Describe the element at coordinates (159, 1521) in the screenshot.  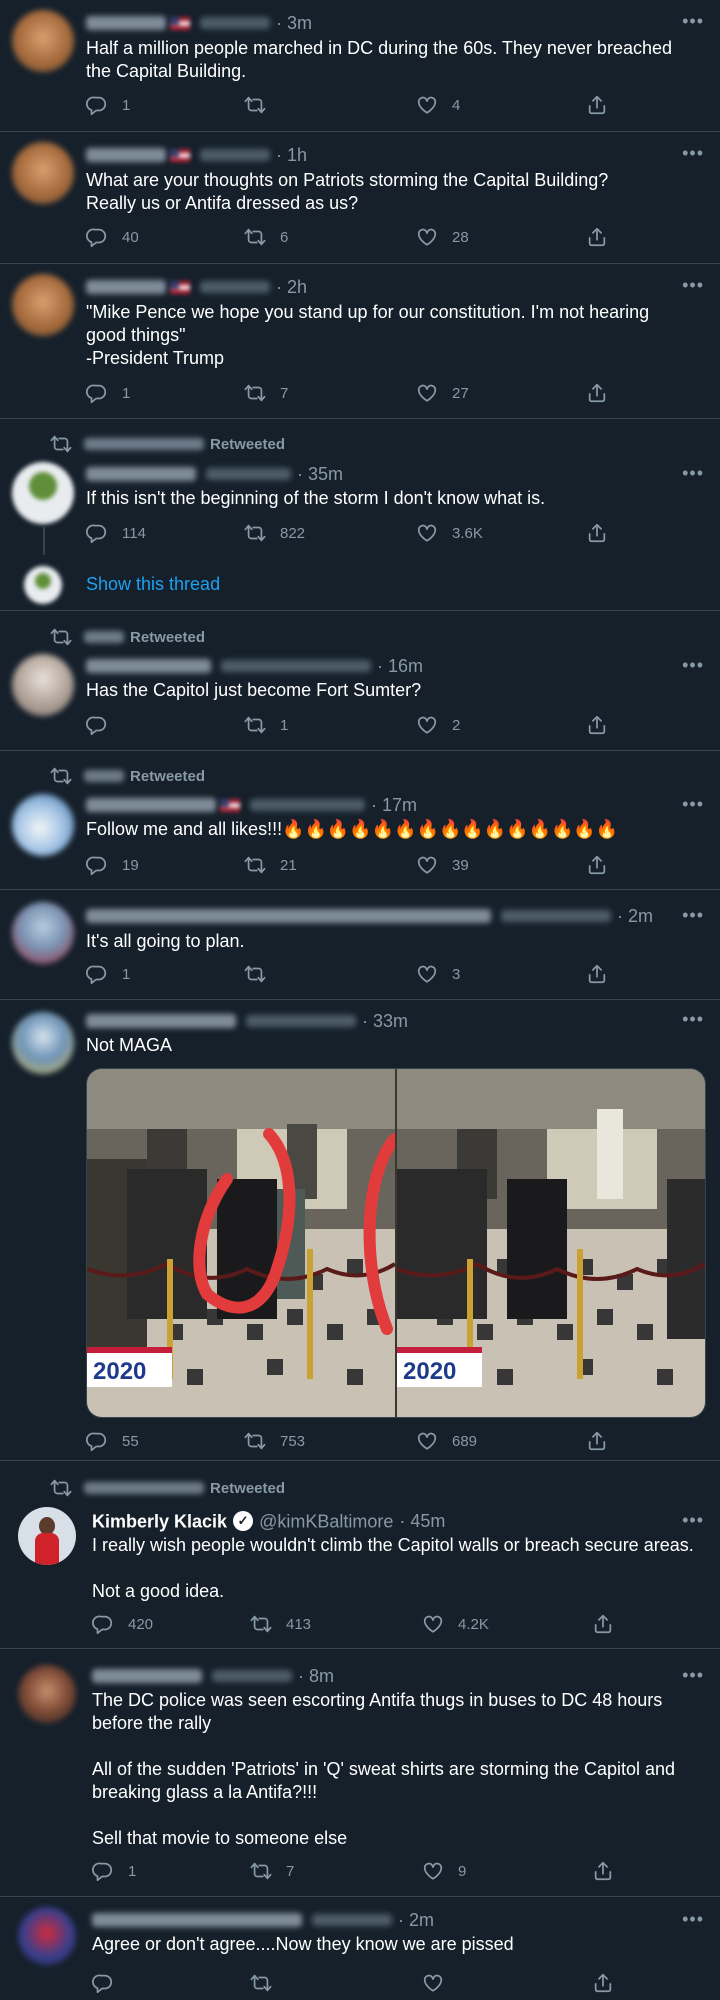
I see `author-name: Kimberly Klacik` at that location.